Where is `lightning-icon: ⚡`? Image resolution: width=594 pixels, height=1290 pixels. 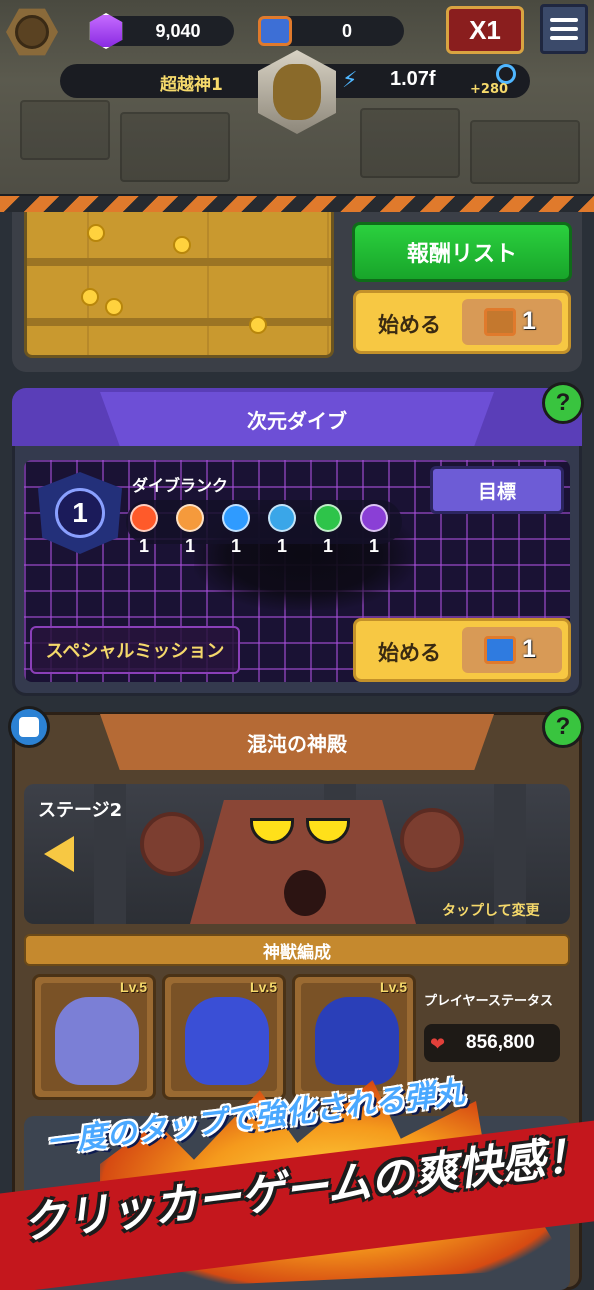
lightning-icon: ⚡ is located at coordinates (350, 80).